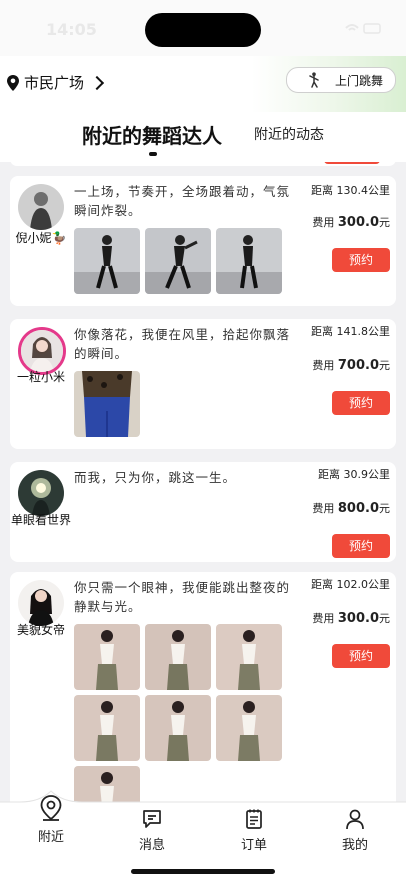 Image resolution: width=406 pixels, height=883 pixels. I want to click on message-icon, so click(152, 819).